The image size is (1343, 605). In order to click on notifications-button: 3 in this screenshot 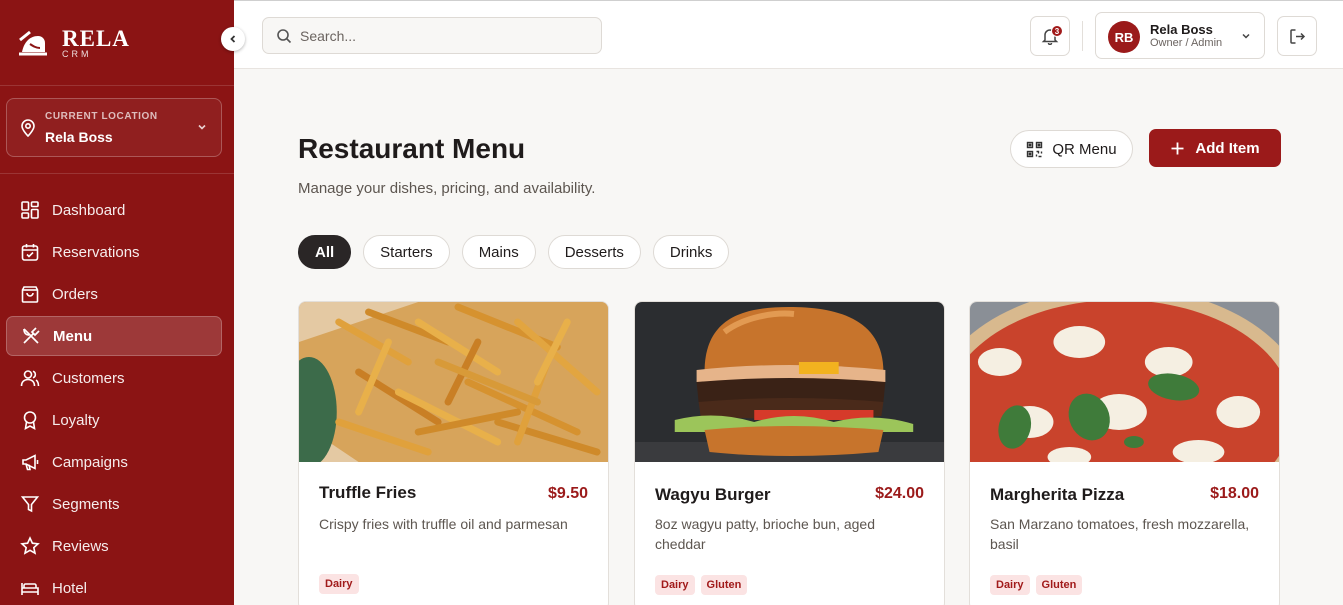, I will do `click(1050, 36)`.